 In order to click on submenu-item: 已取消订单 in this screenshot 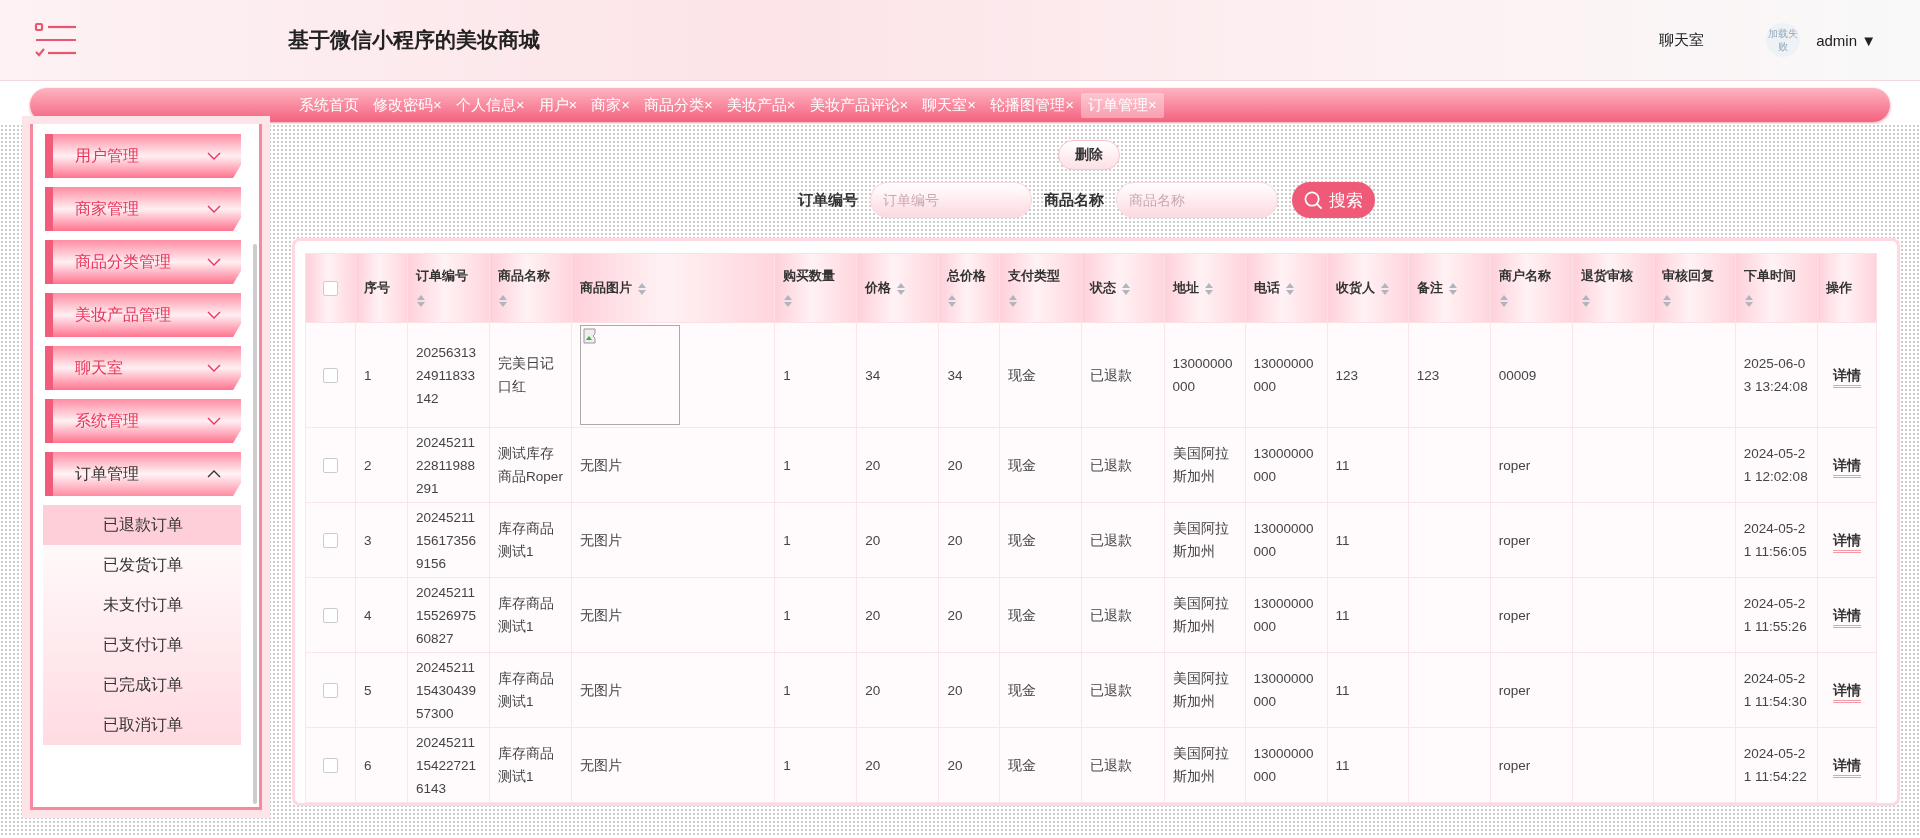, I will do `click(142, 725)`.